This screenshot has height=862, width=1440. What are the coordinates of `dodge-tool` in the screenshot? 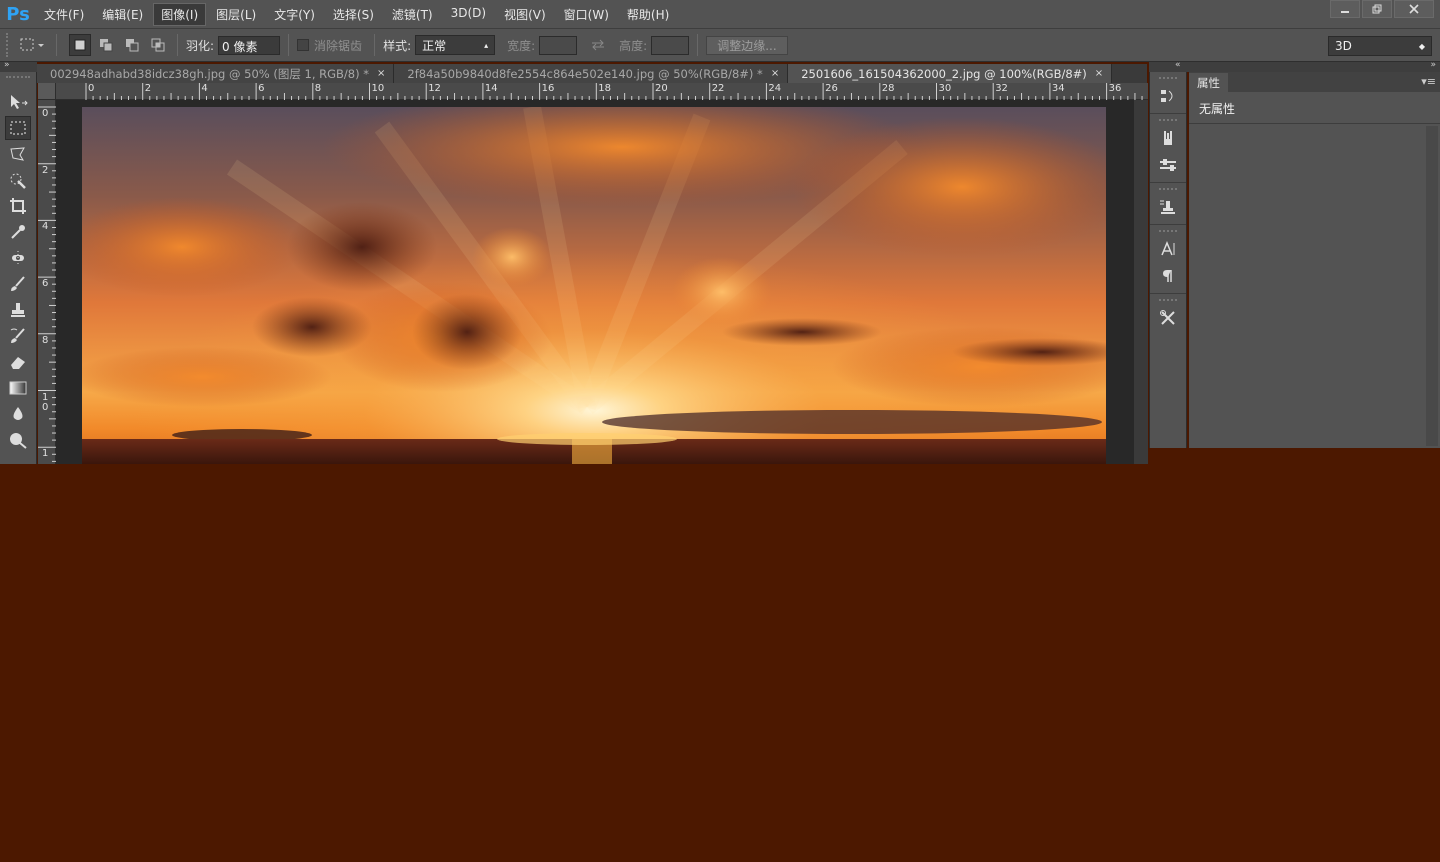 It's located at (18, 440).